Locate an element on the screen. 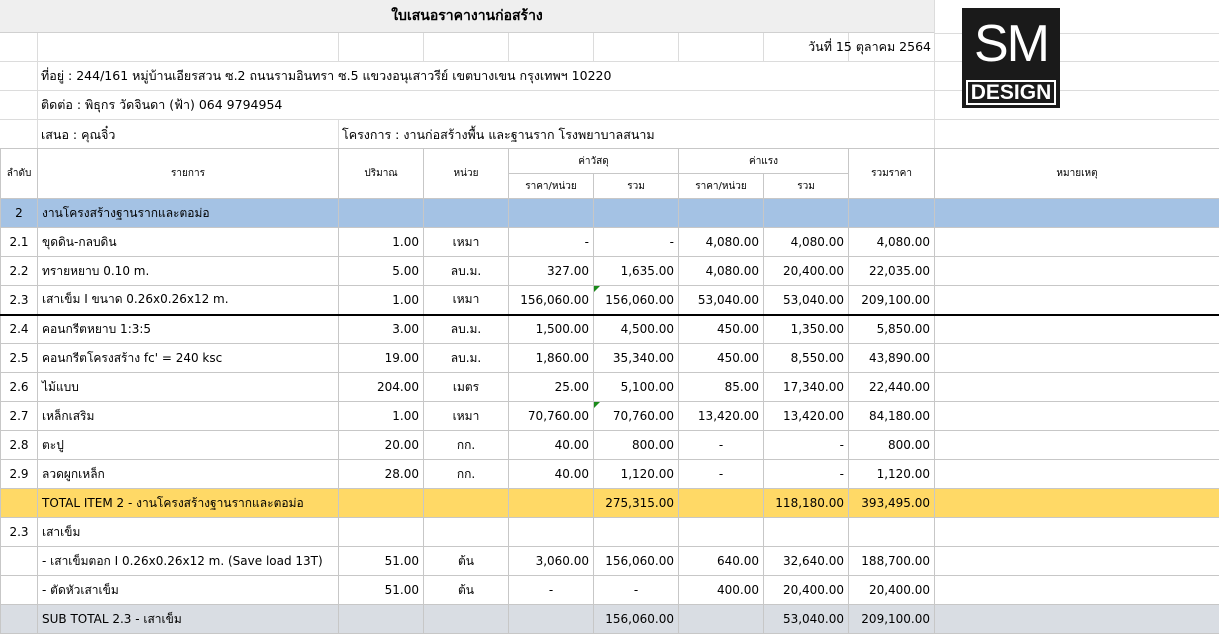 The image size is (1219, 636). row-labor-unit-price: - is located at coordinates (721, 445).